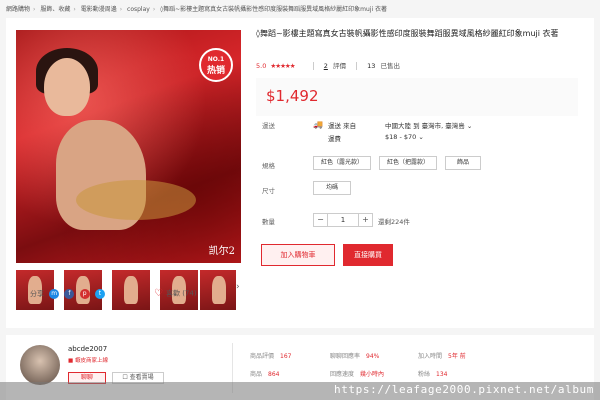 The width and height of the screenshot is (600, 400). What do you see at coordinates (216, 59) in the screenshot?
I see `badge-rank: NO.1` at bounding box center [216, 59].